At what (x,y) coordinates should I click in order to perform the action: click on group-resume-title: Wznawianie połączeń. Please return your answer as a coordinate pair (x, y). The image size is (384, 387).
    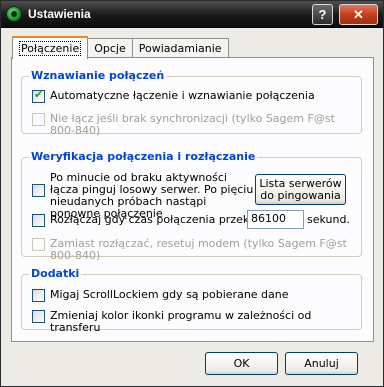
    Looking at the image, I should click on (98, 75).